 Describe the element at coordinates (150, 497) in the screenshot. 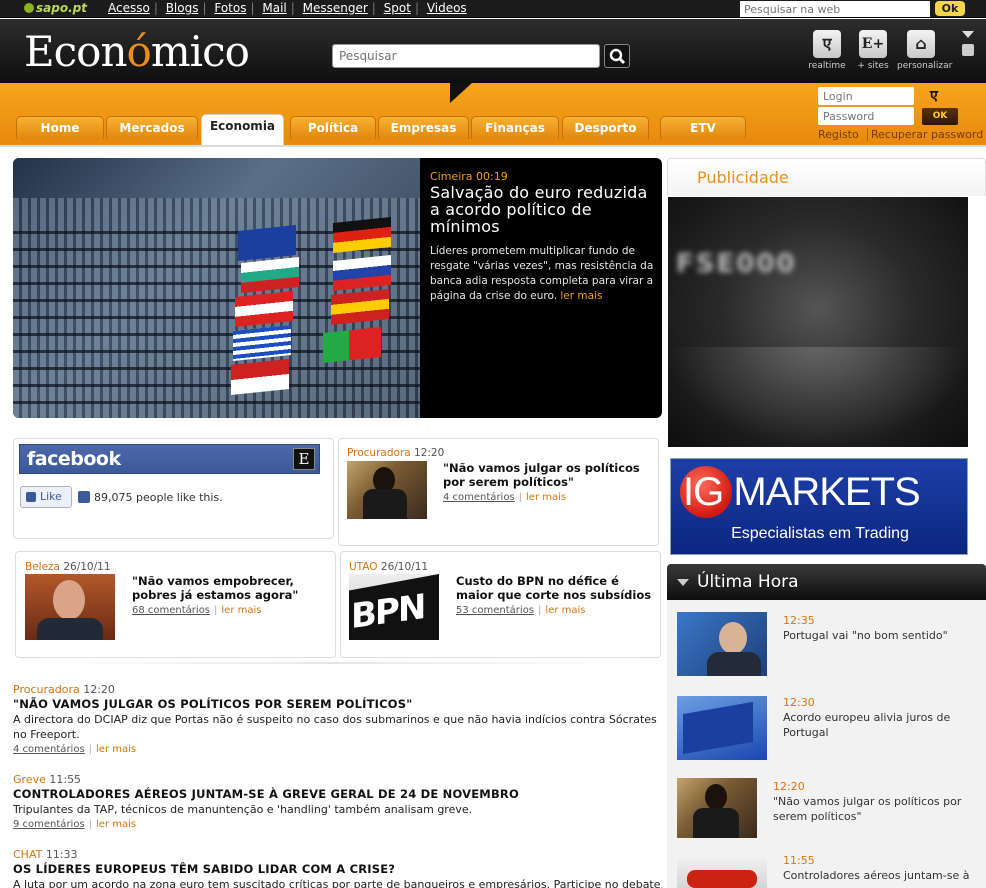

I see `facebook-like-count: 89,075 people like this.` at that location.